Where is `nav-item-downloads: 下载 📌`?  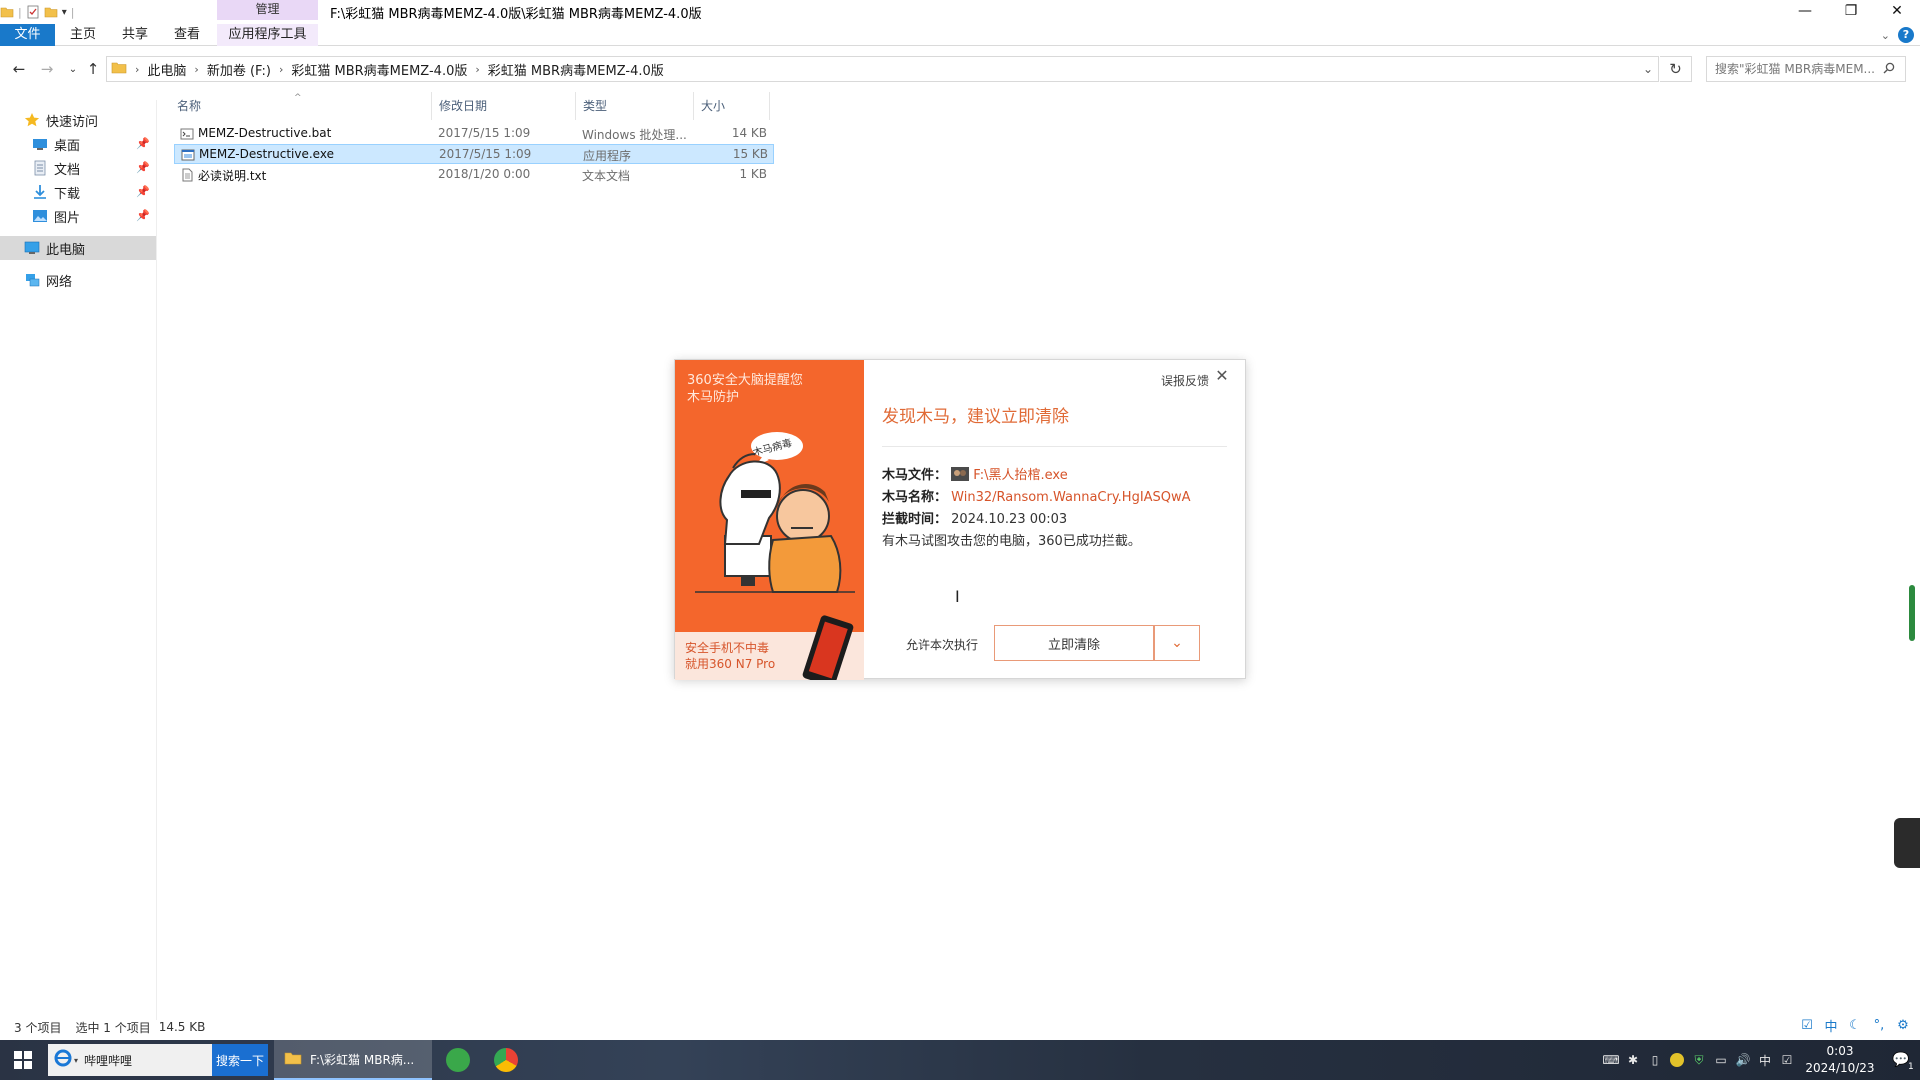 nav-item-downloads: 下载 📌 is located at coordinates (78, 192).